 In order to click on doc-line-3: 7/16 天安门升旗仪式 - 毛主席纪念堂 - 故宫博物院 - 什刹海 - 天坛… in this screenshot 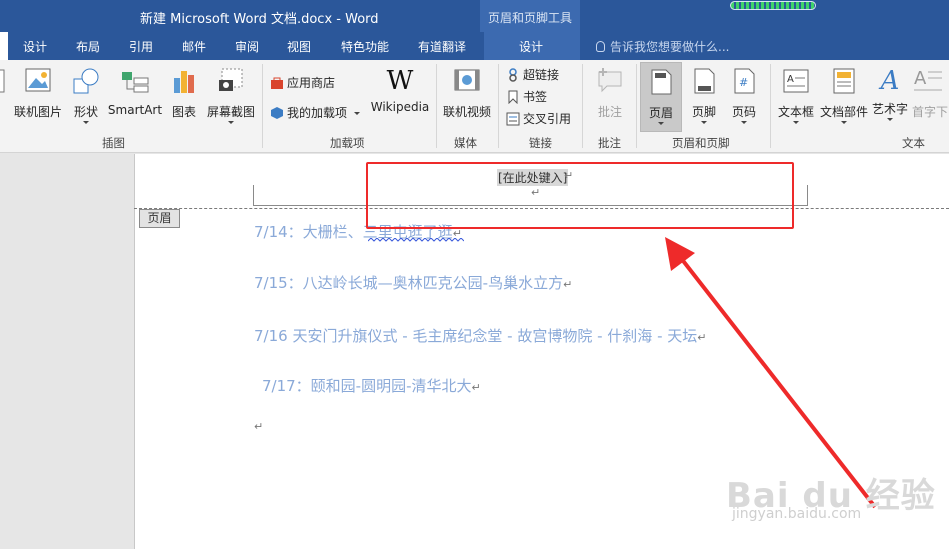, I will do `click(480, 335)`.